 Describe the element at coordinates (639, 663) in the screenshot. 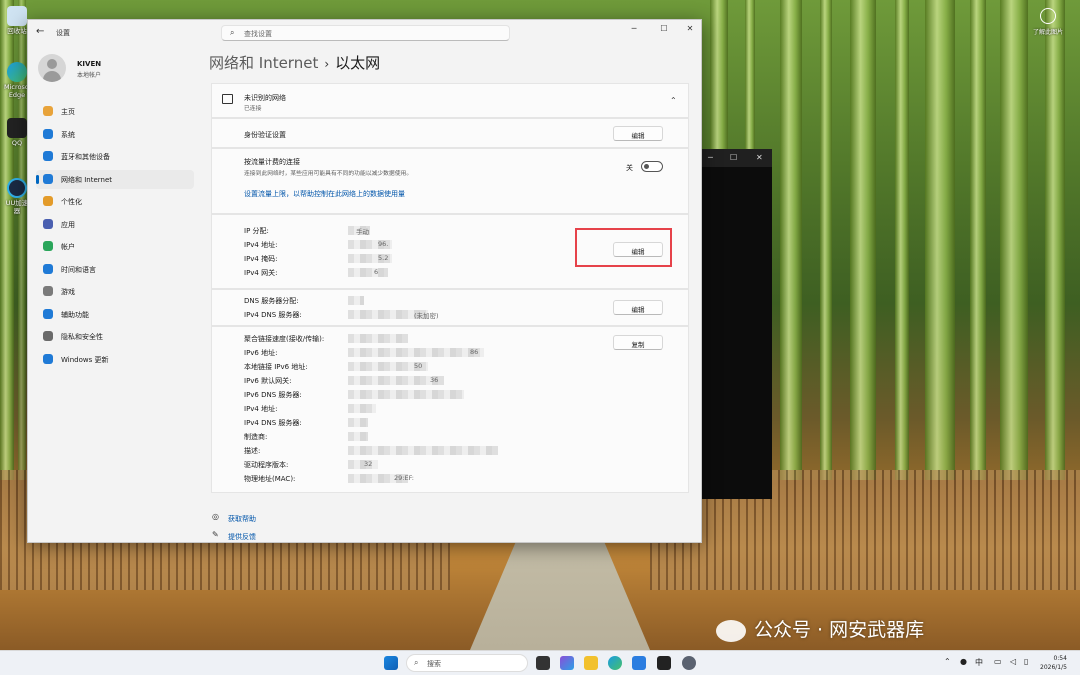

I see `store-icon` at that location.